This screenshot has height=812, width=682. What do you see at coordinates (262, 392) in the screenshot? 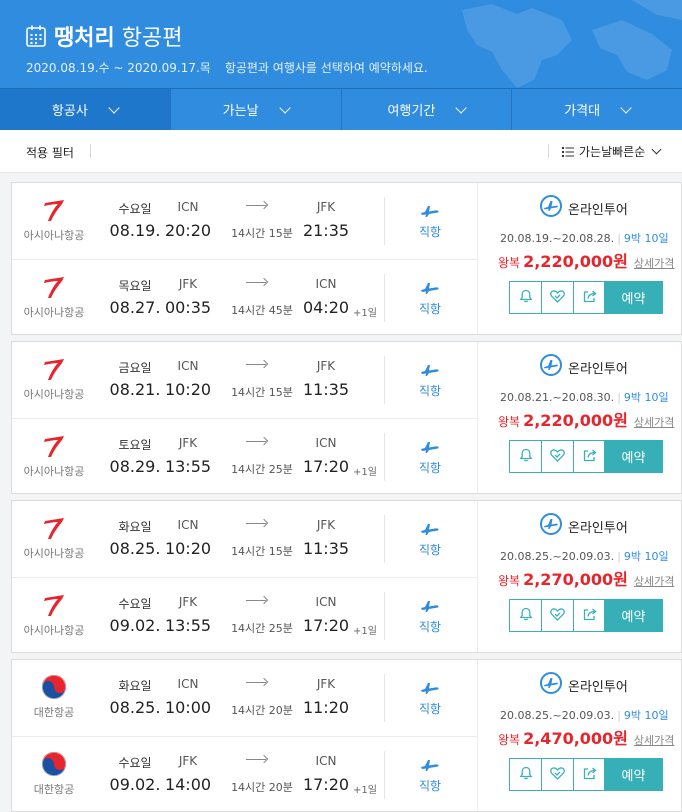
I see `flight-duration: 14시간 15분` at bounding box center [262, 392].